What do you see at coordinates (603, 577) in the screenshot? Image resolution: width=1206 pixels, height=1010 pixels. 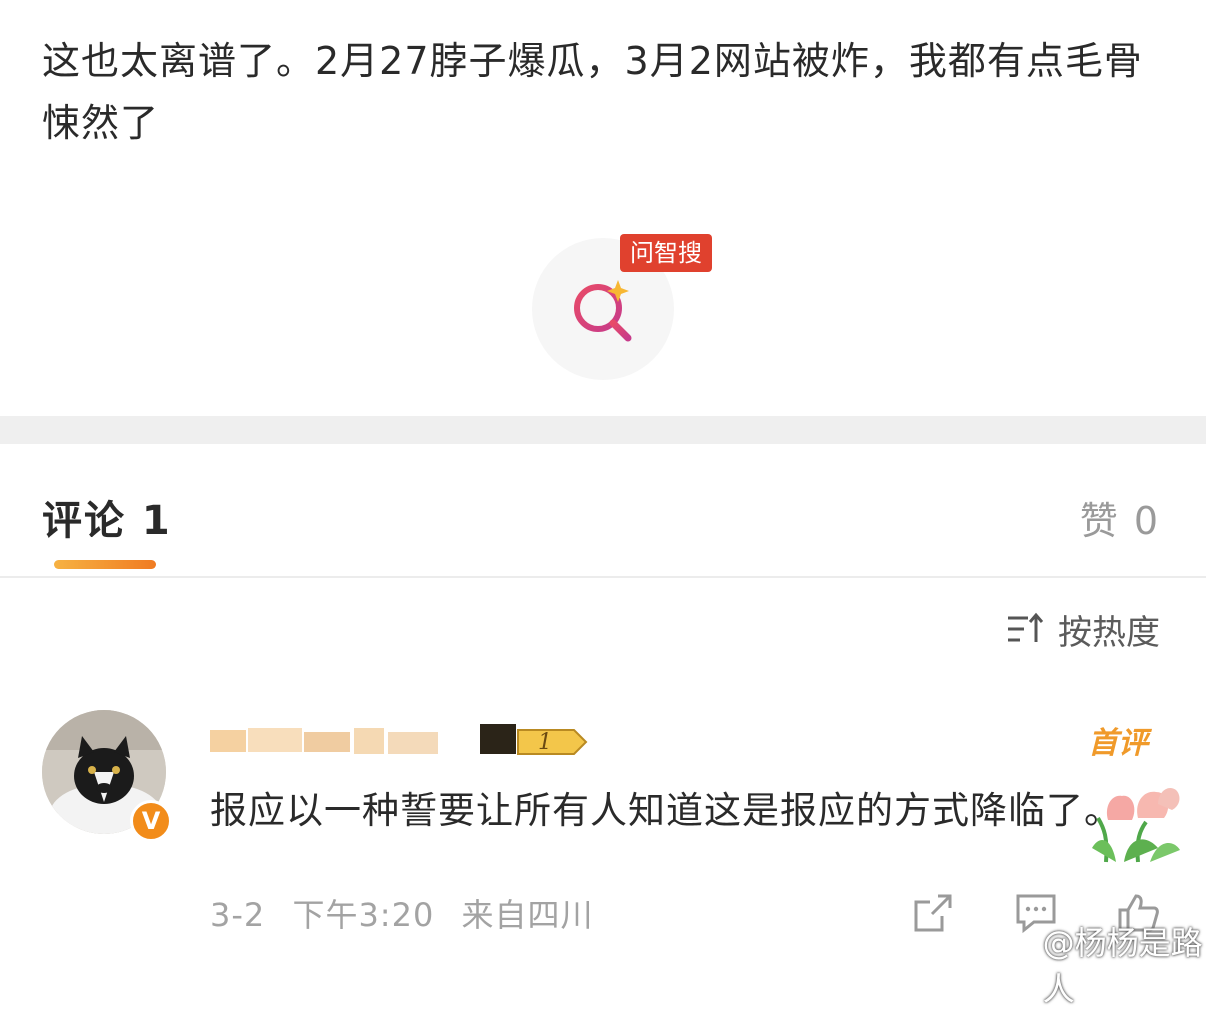 I see `tabs-divider` at bounding box center [603, 577].